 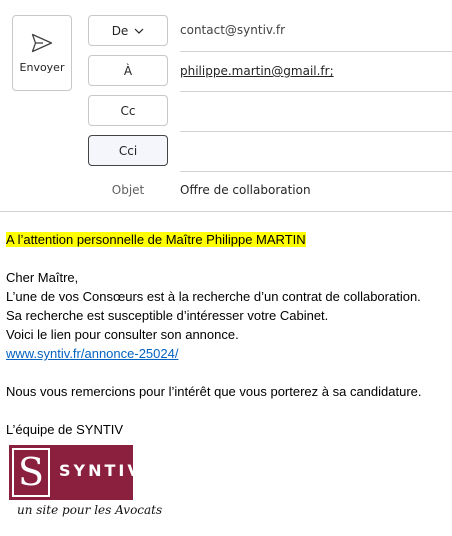 What do you see at coordinates (92, 353) in the screenshot?
I see `announcement-link: www.syntiv.fr/annonce-25024/` at bounding box center [92, 353].